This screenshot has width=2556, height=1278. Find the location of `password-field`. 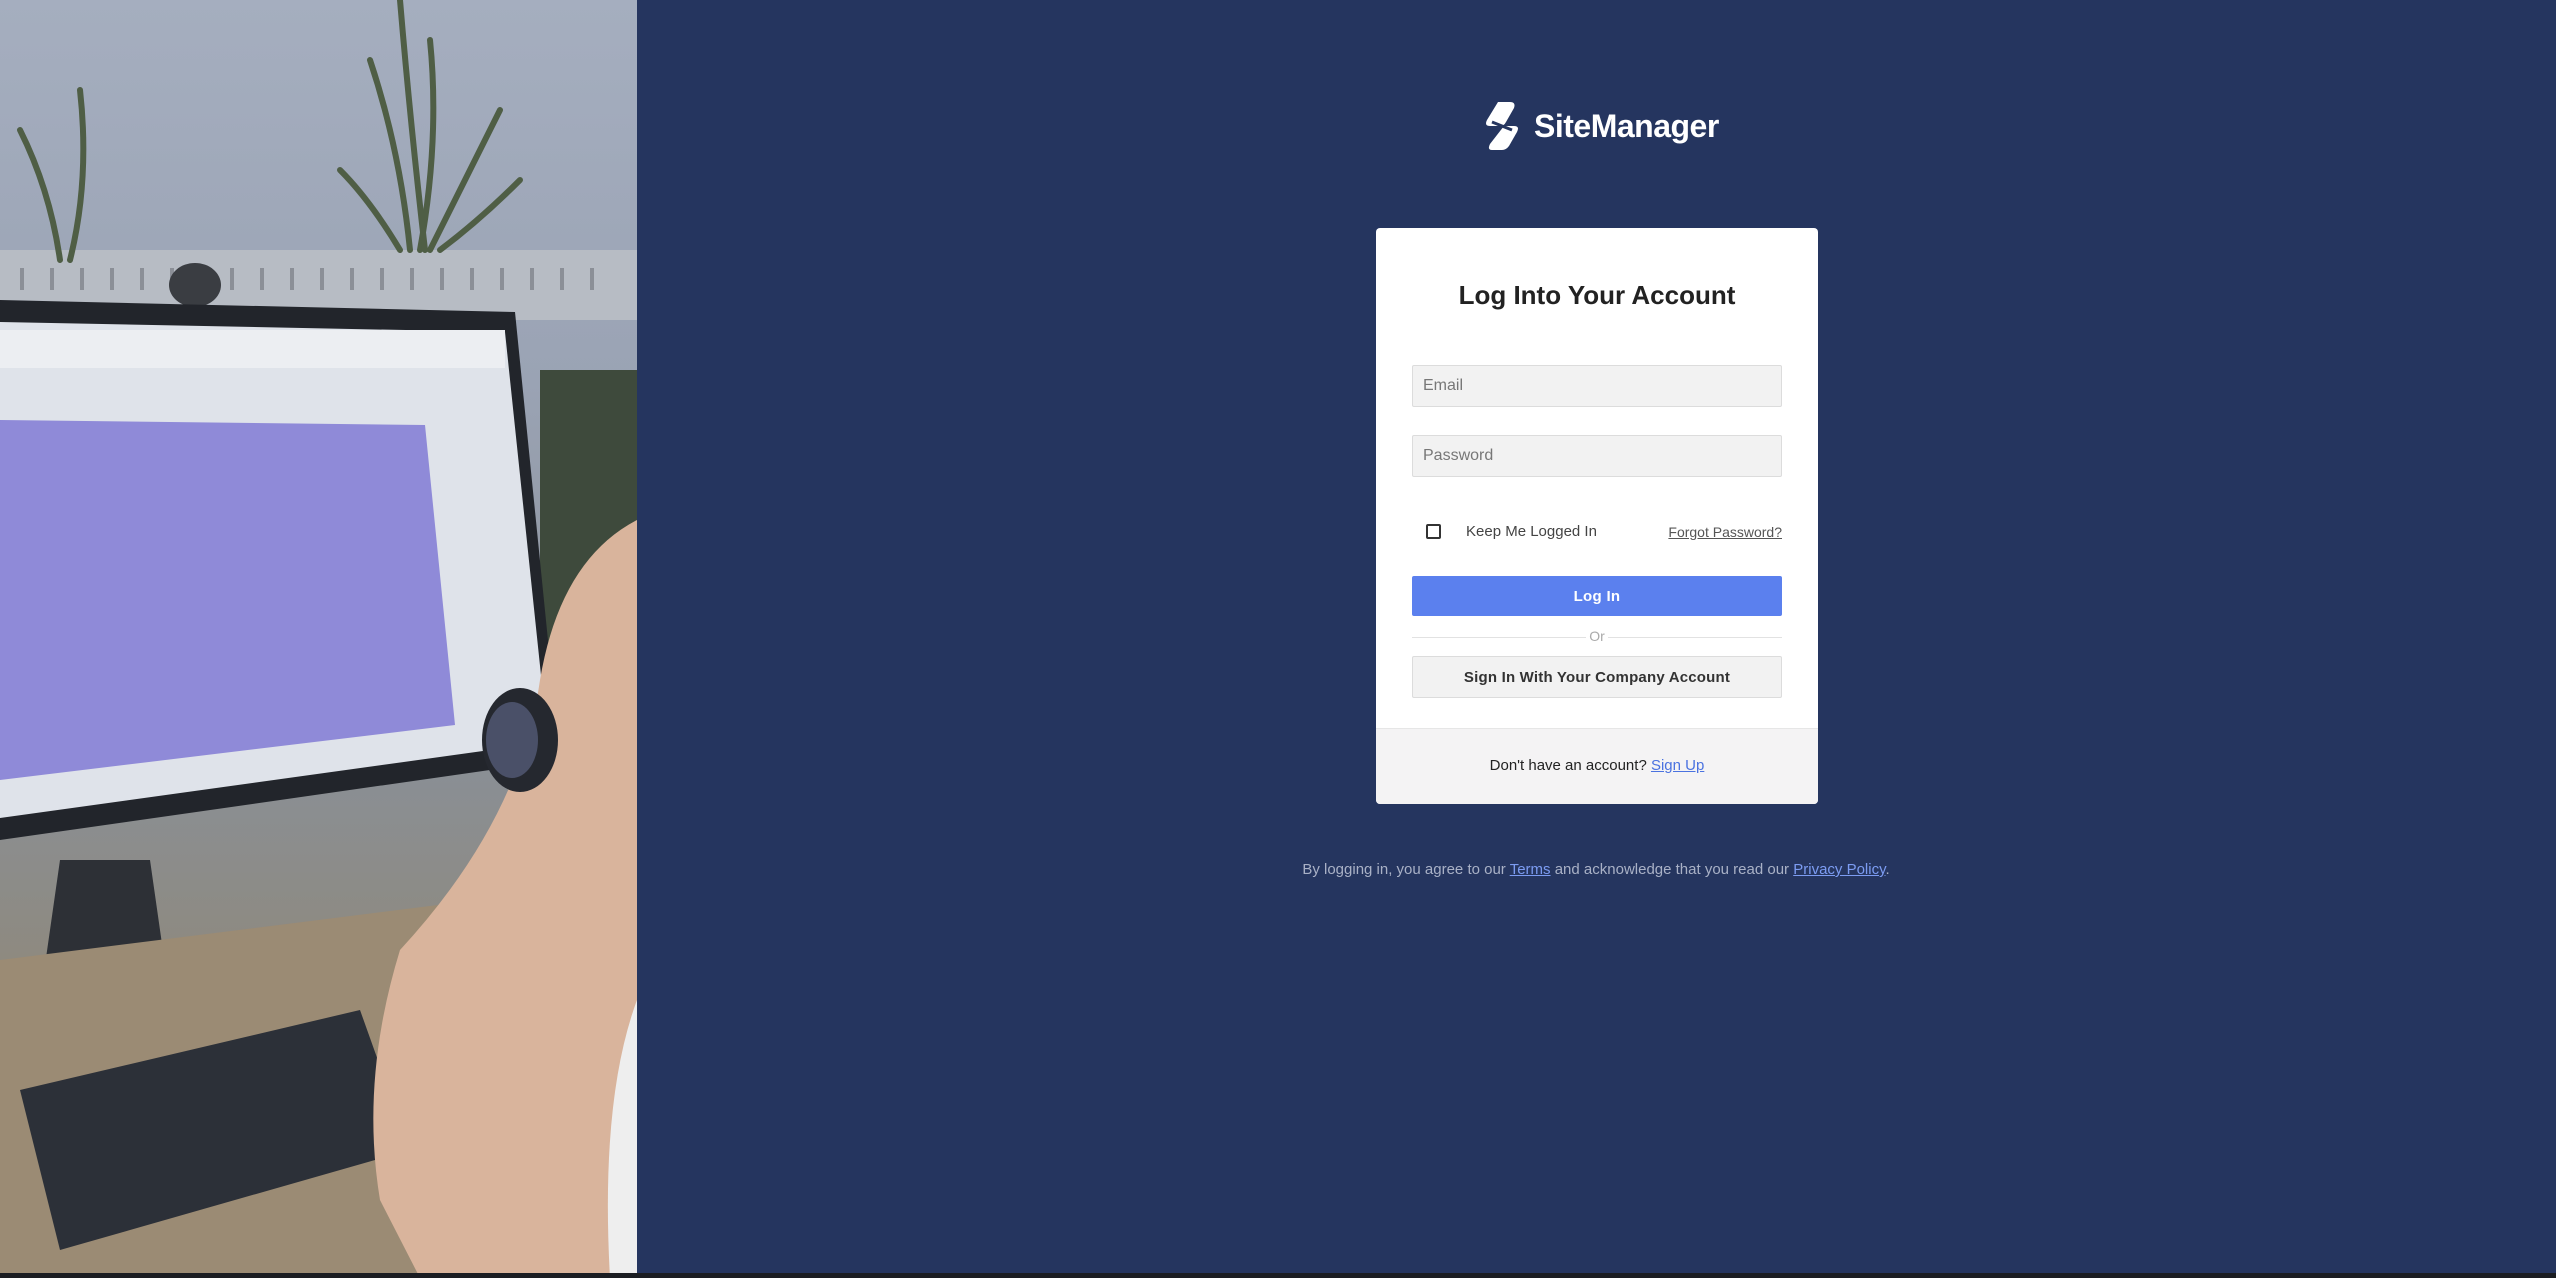

password-field is located at coordinates (1597, 456).